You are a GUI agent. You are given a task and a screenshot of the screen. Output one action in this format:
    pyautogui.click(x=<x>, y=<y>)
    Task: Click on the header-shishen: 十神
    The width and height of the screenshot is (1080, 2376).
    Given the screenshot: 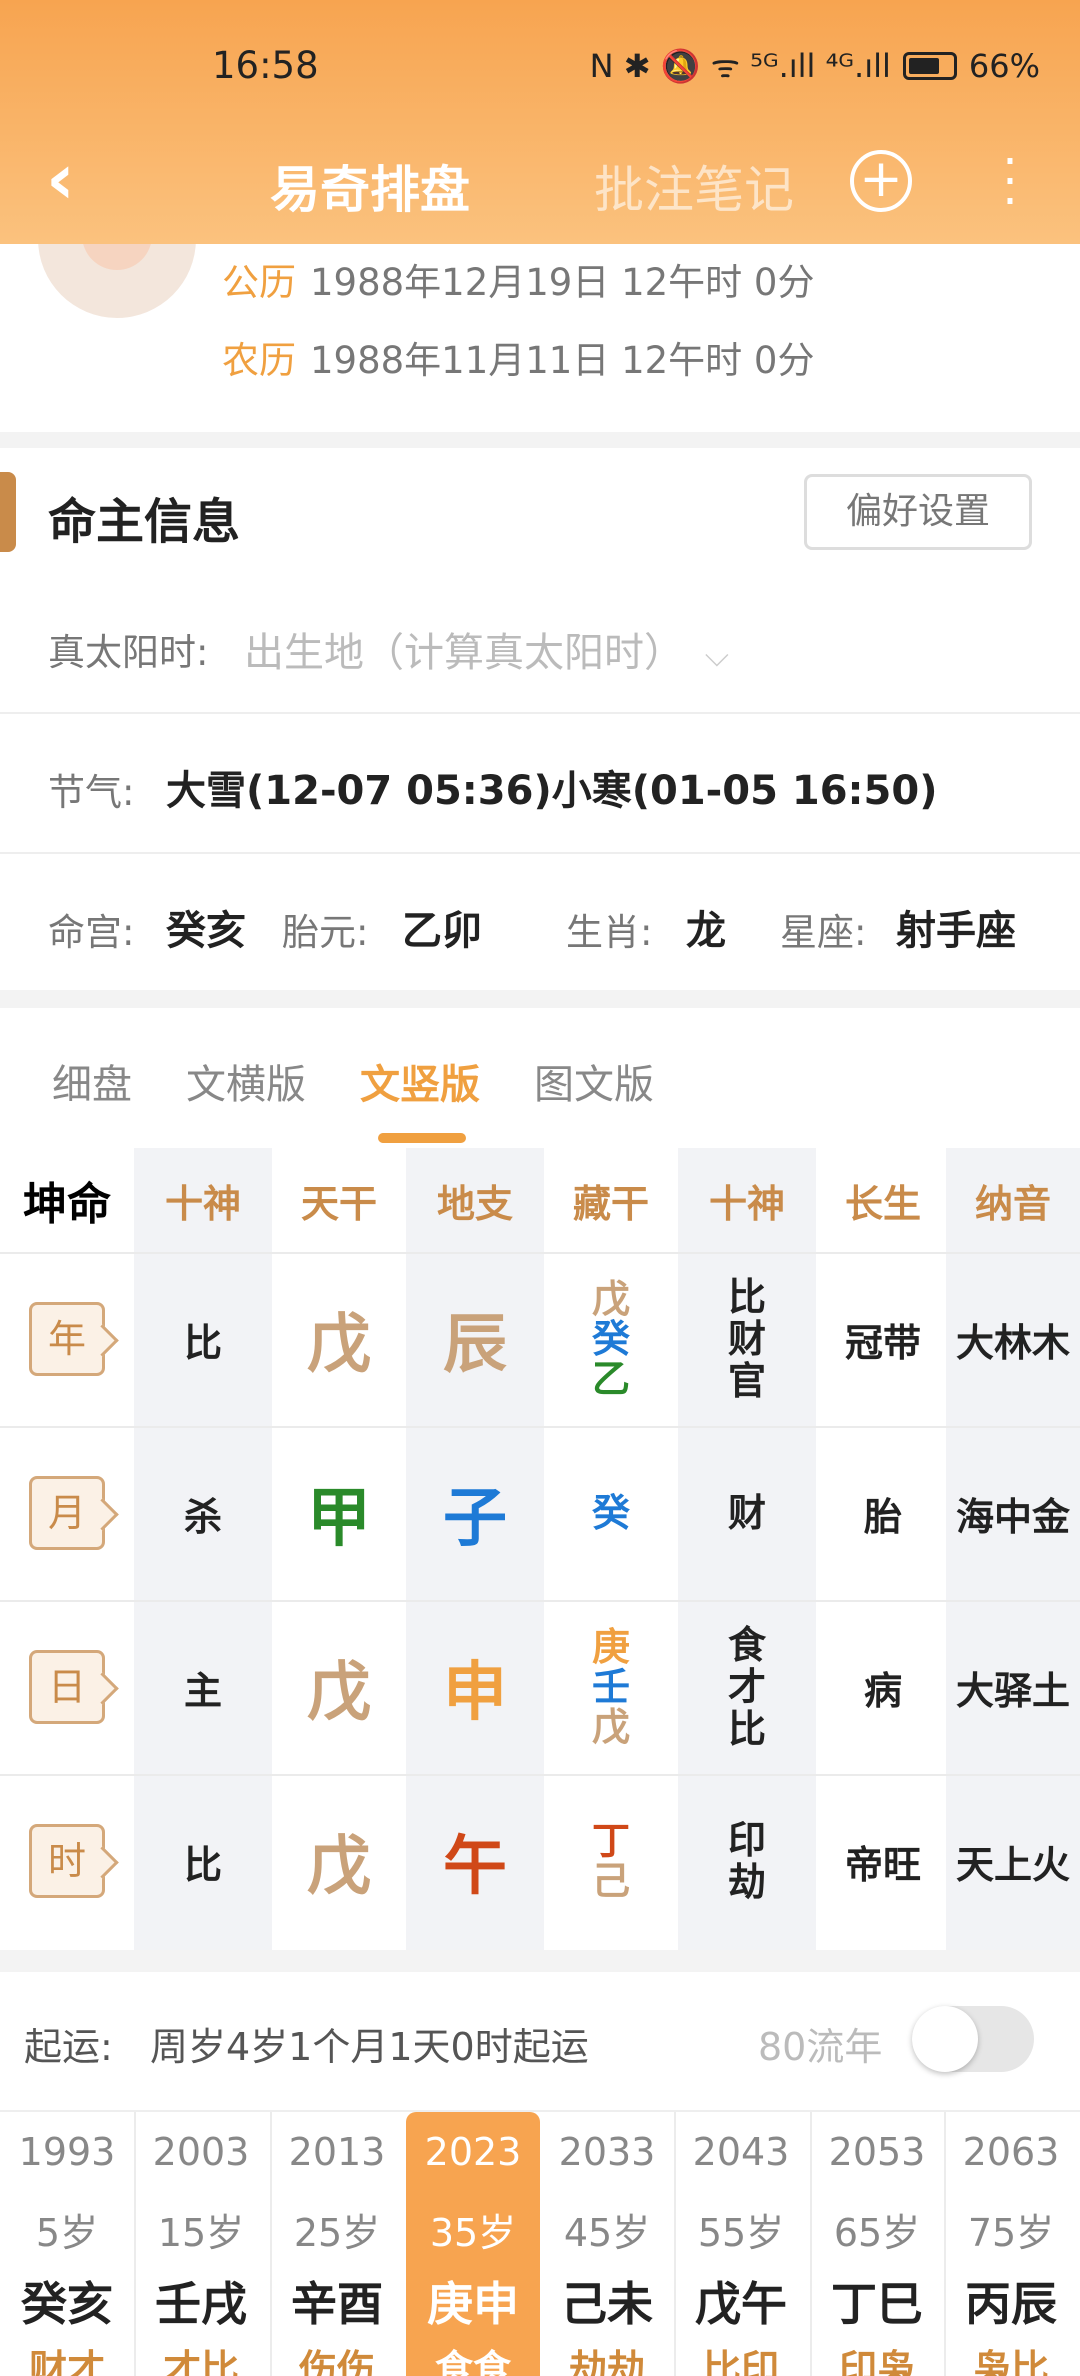 What is the action you would take?
    pyautogui.click(x=202, y=1203)
    